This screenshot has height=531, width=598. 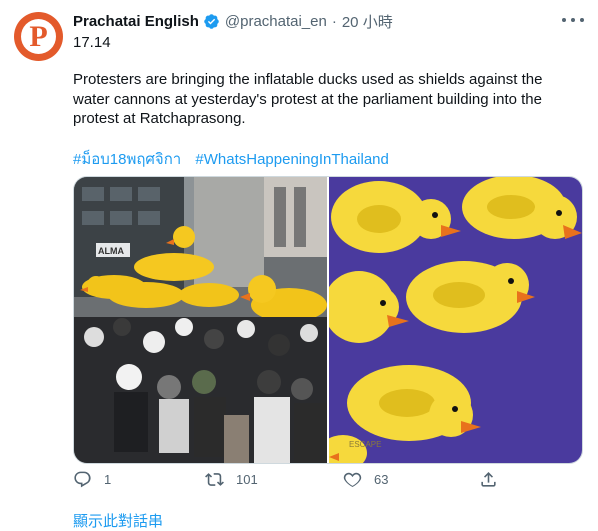 I want to click on reply-icon, so click(x=82, y=479).